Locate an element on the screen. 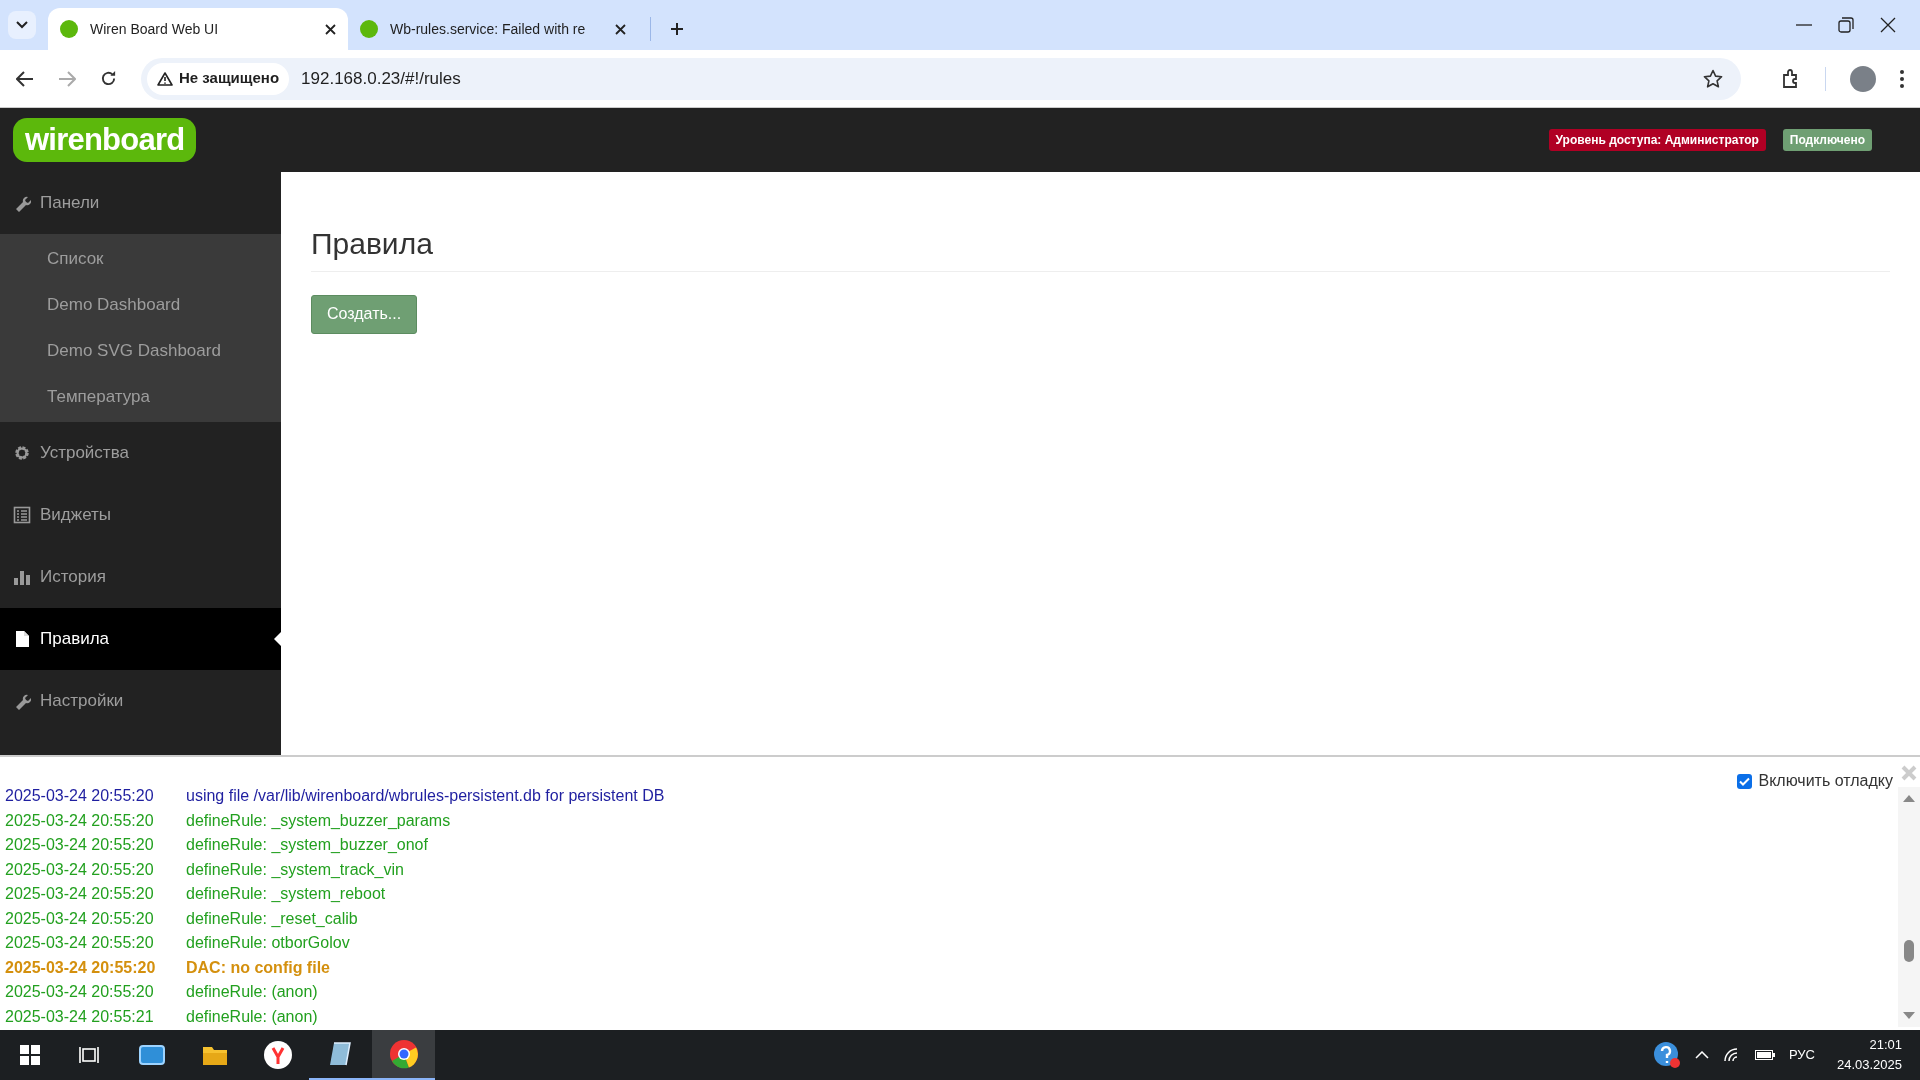  log-message: defineRule: _system_buzzer_onof is located at coordinates (307, 845).